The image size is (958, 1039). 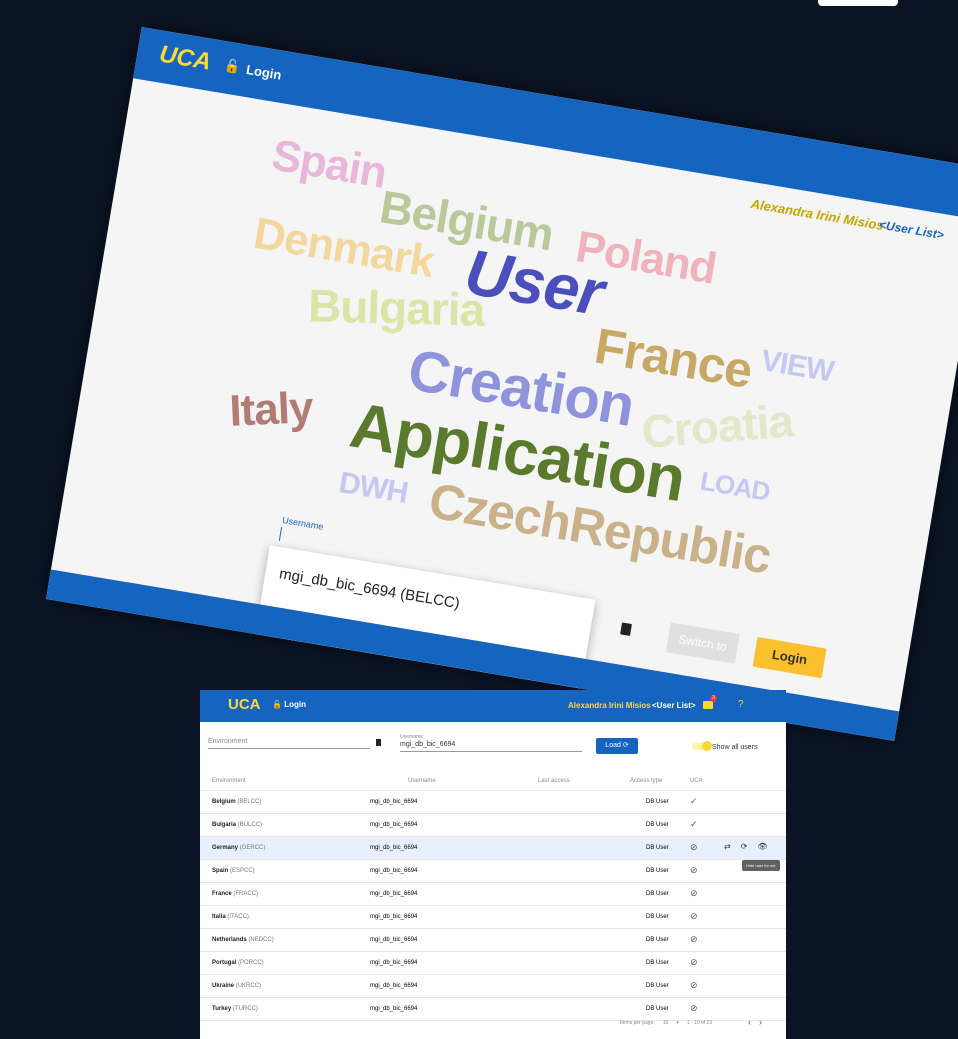 What do you see at coordinates (735, 486) in the screenshot?
I see `cloud-word: LOAD` at bounding box center [735, 486].